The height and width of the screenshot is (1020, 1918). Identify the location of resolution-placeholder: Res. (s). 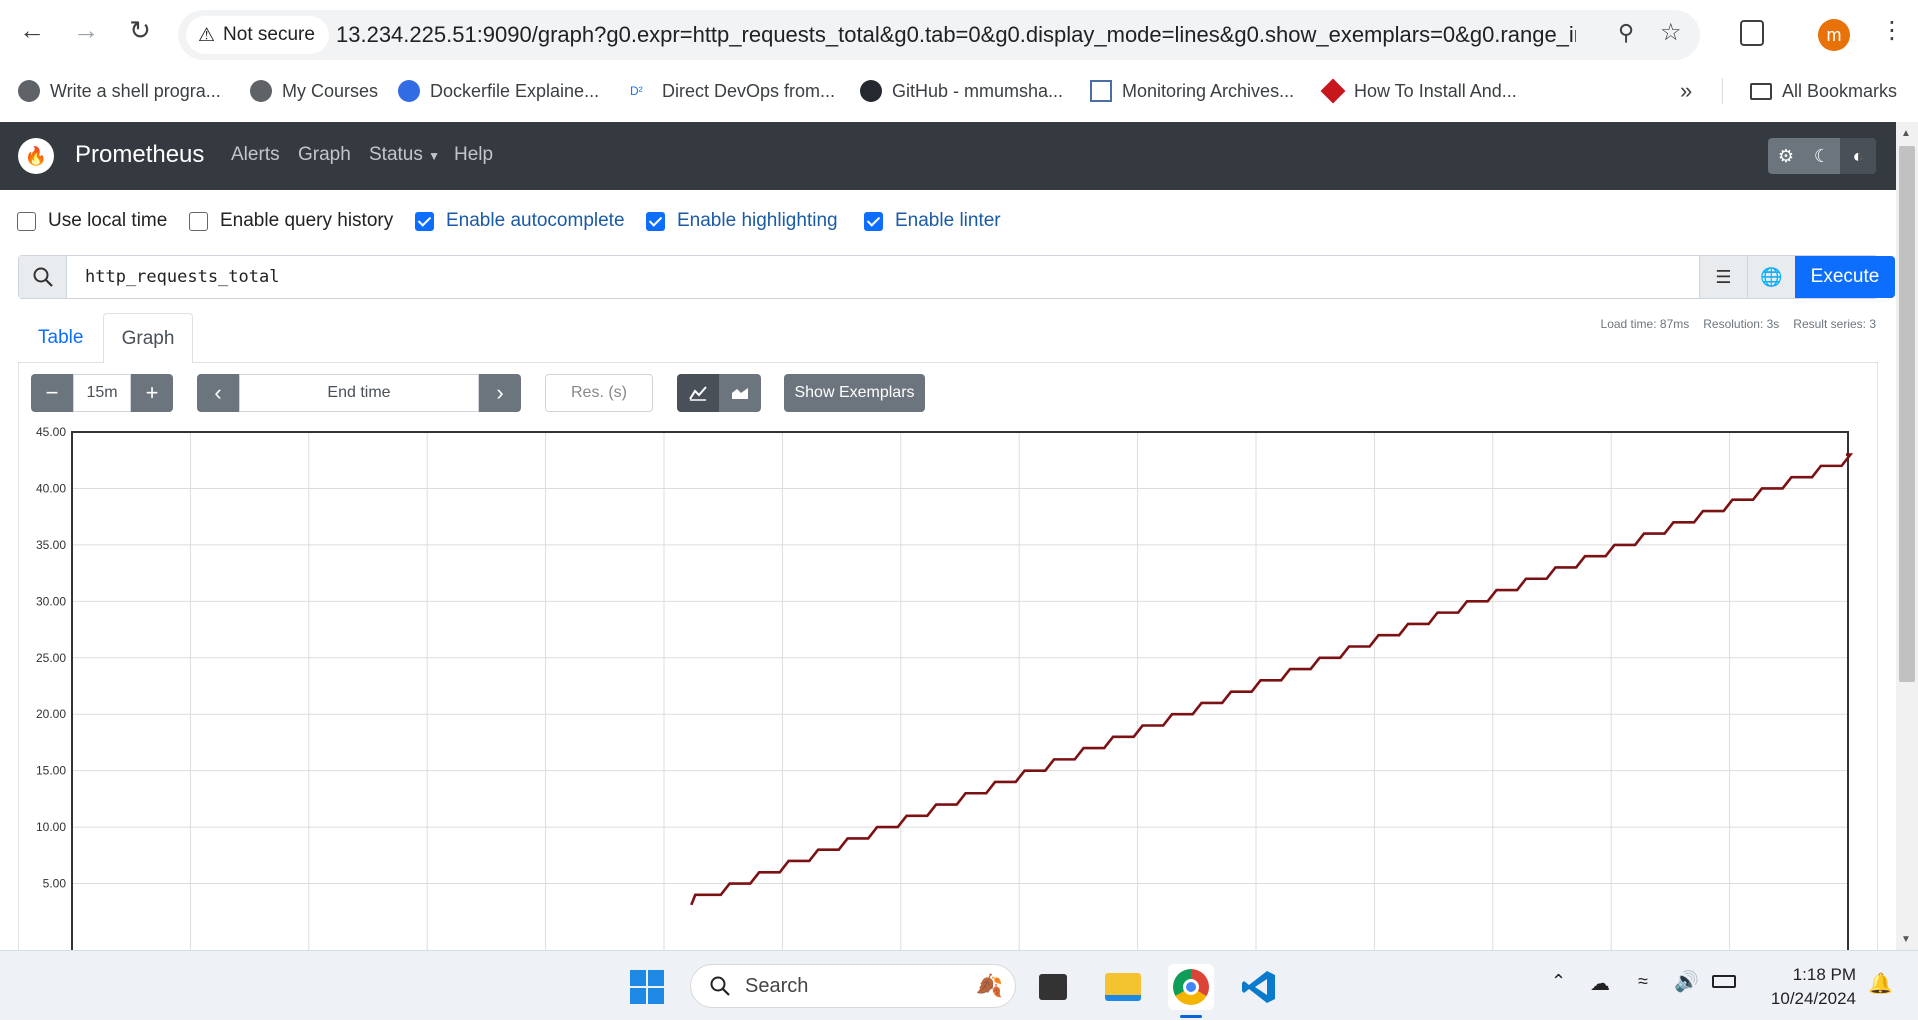
(599, 392).